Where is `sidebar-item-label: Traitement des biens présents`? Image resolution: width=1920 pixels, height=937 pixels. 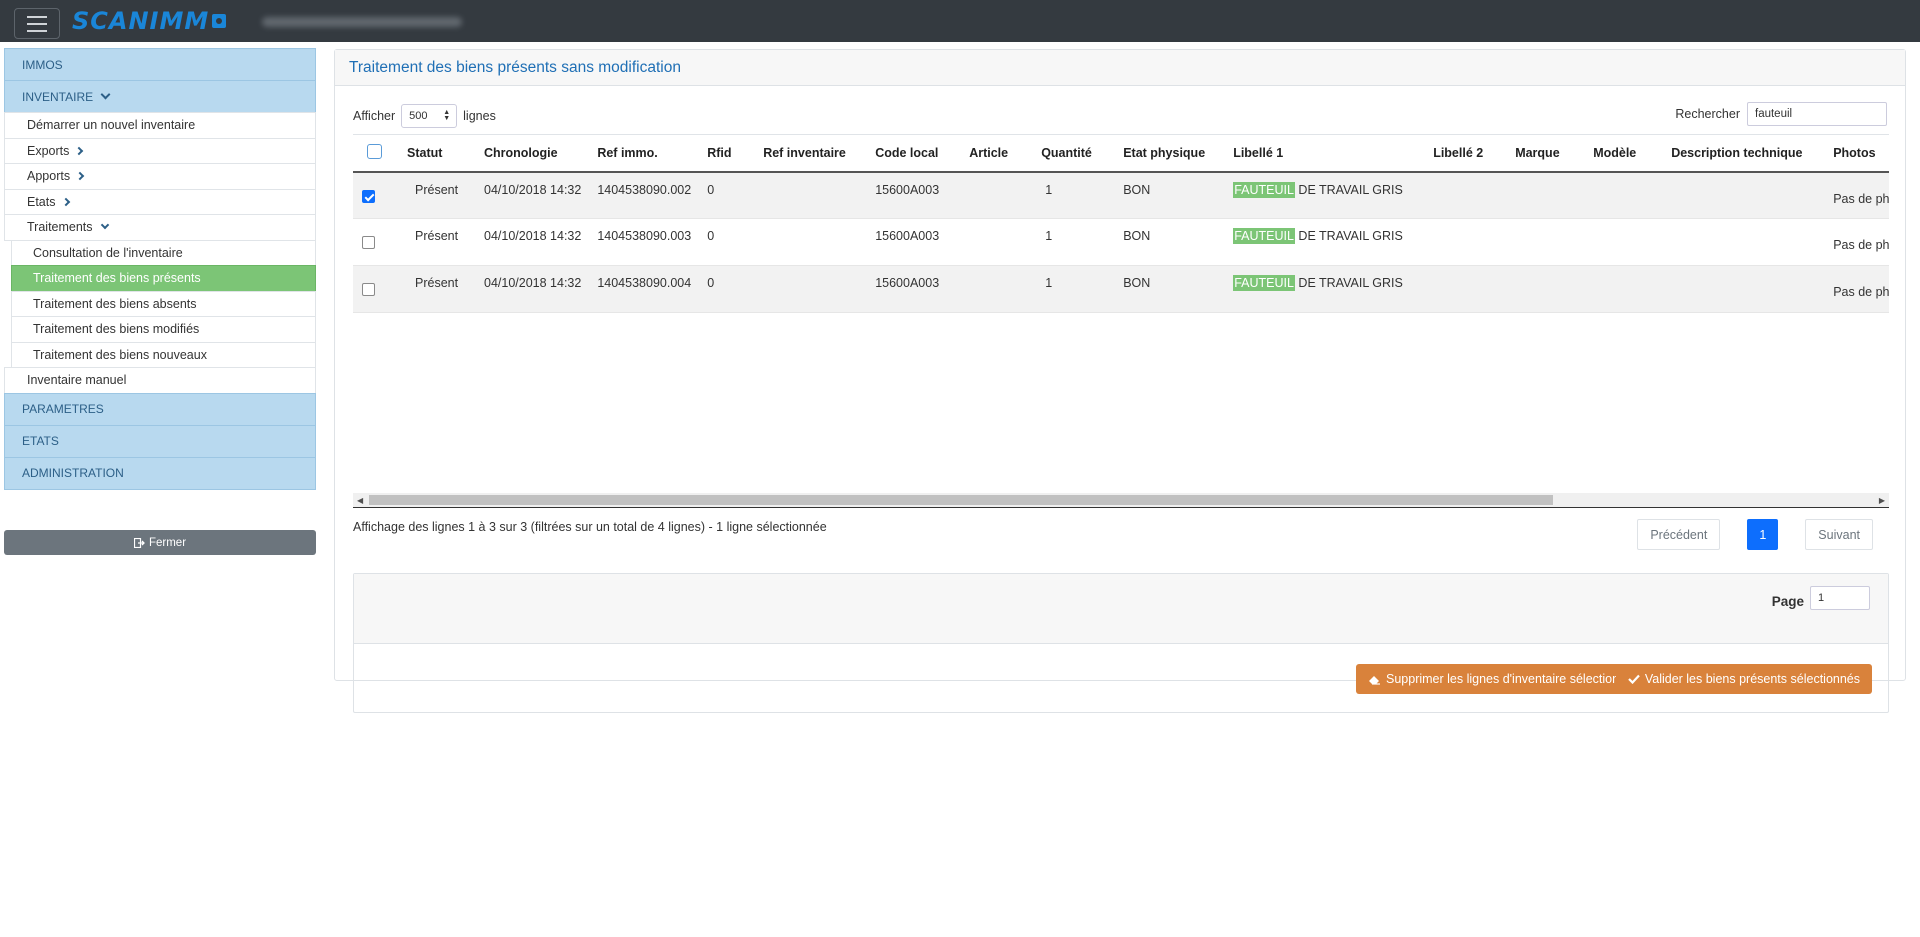 sidebar-item-label: Traitement des biens présents is located at coordinates (117, 278).